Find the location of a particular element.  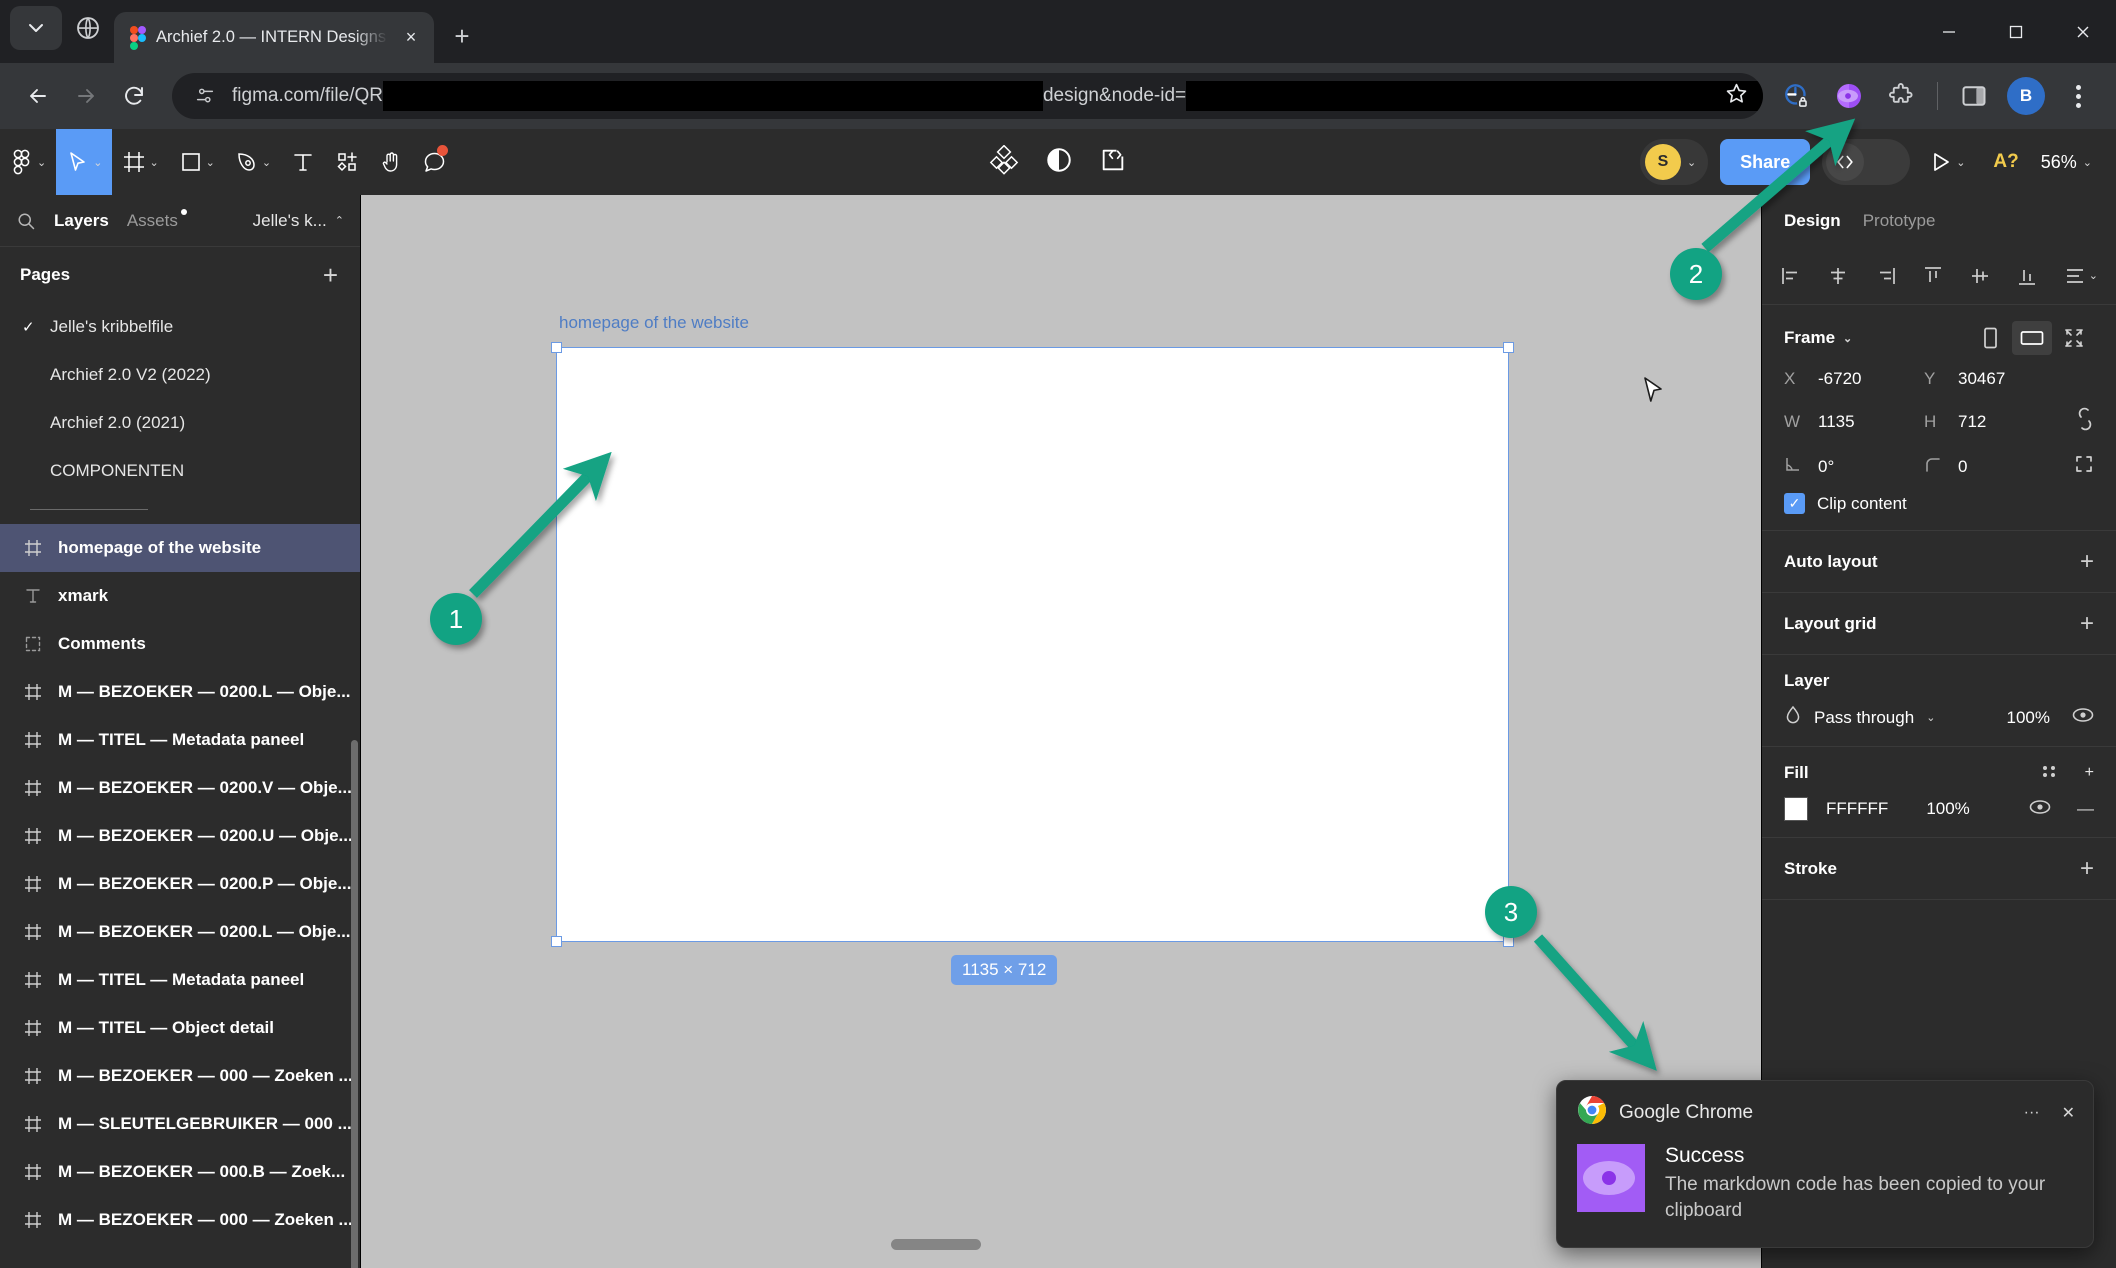

bookmark-star-icon is located at coordinates (1736, 96).